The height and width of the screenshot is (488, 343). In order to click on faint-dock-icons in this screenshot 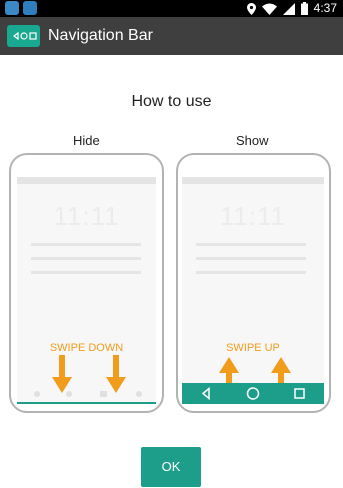, I will do `click(88, 394)`.